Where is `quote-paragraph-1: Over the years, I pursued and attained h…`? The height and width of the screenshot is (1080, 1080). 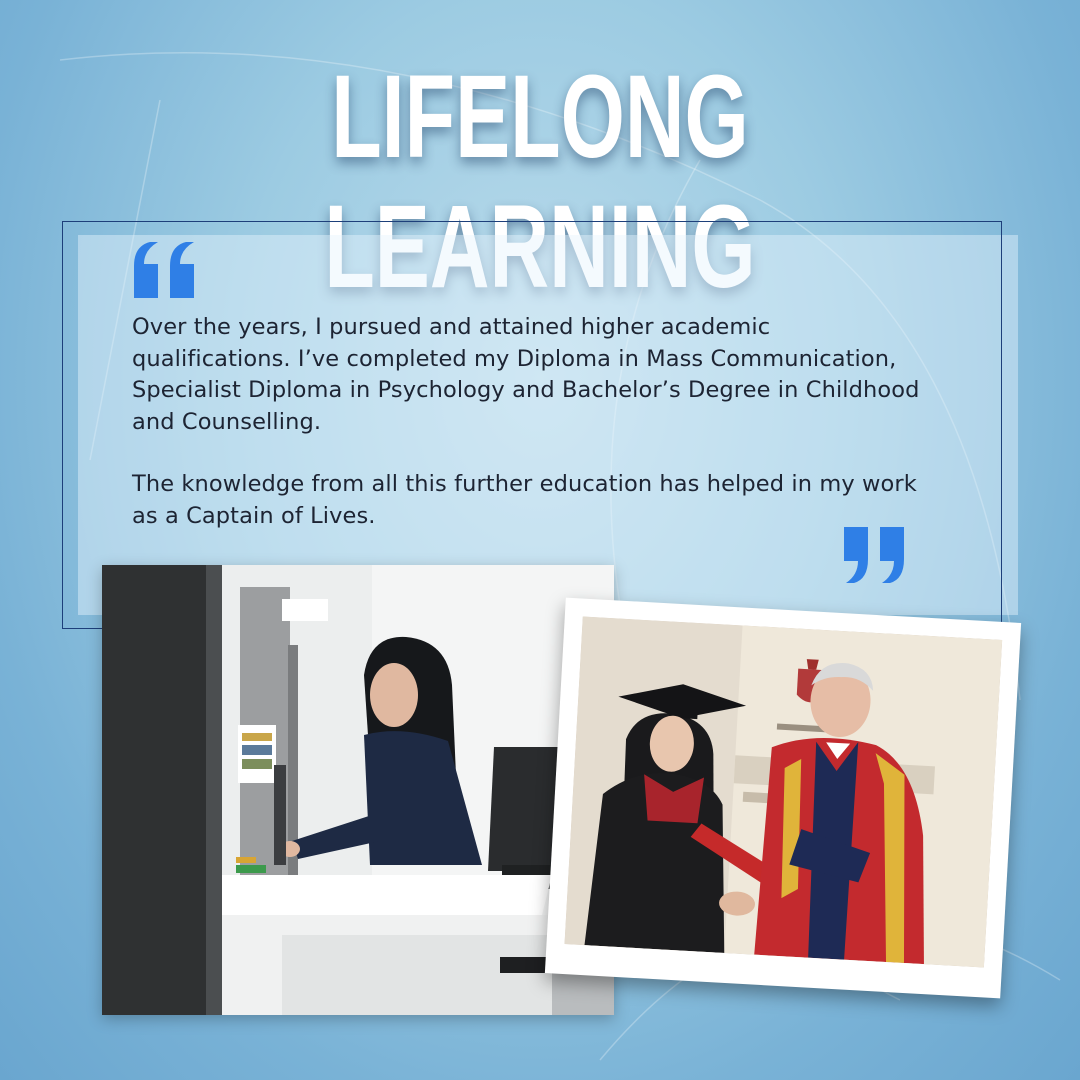
quote-paragraph-1: Over the years, I pursued and attained h… is located at coordinates (526, 374).